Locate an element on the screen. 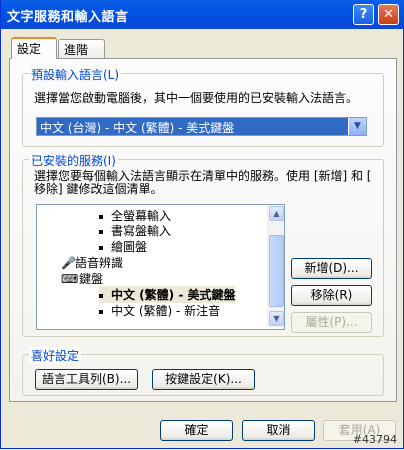  list-item: ⌨鍵盤 is located at coordinates (82, 278).